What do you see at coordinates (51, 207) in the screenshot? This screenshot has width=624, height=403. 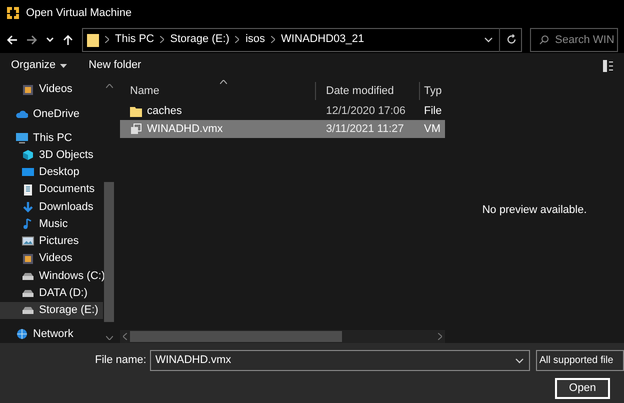 I see `sidebar-item: Downloads` at bounding box center [51, 207].